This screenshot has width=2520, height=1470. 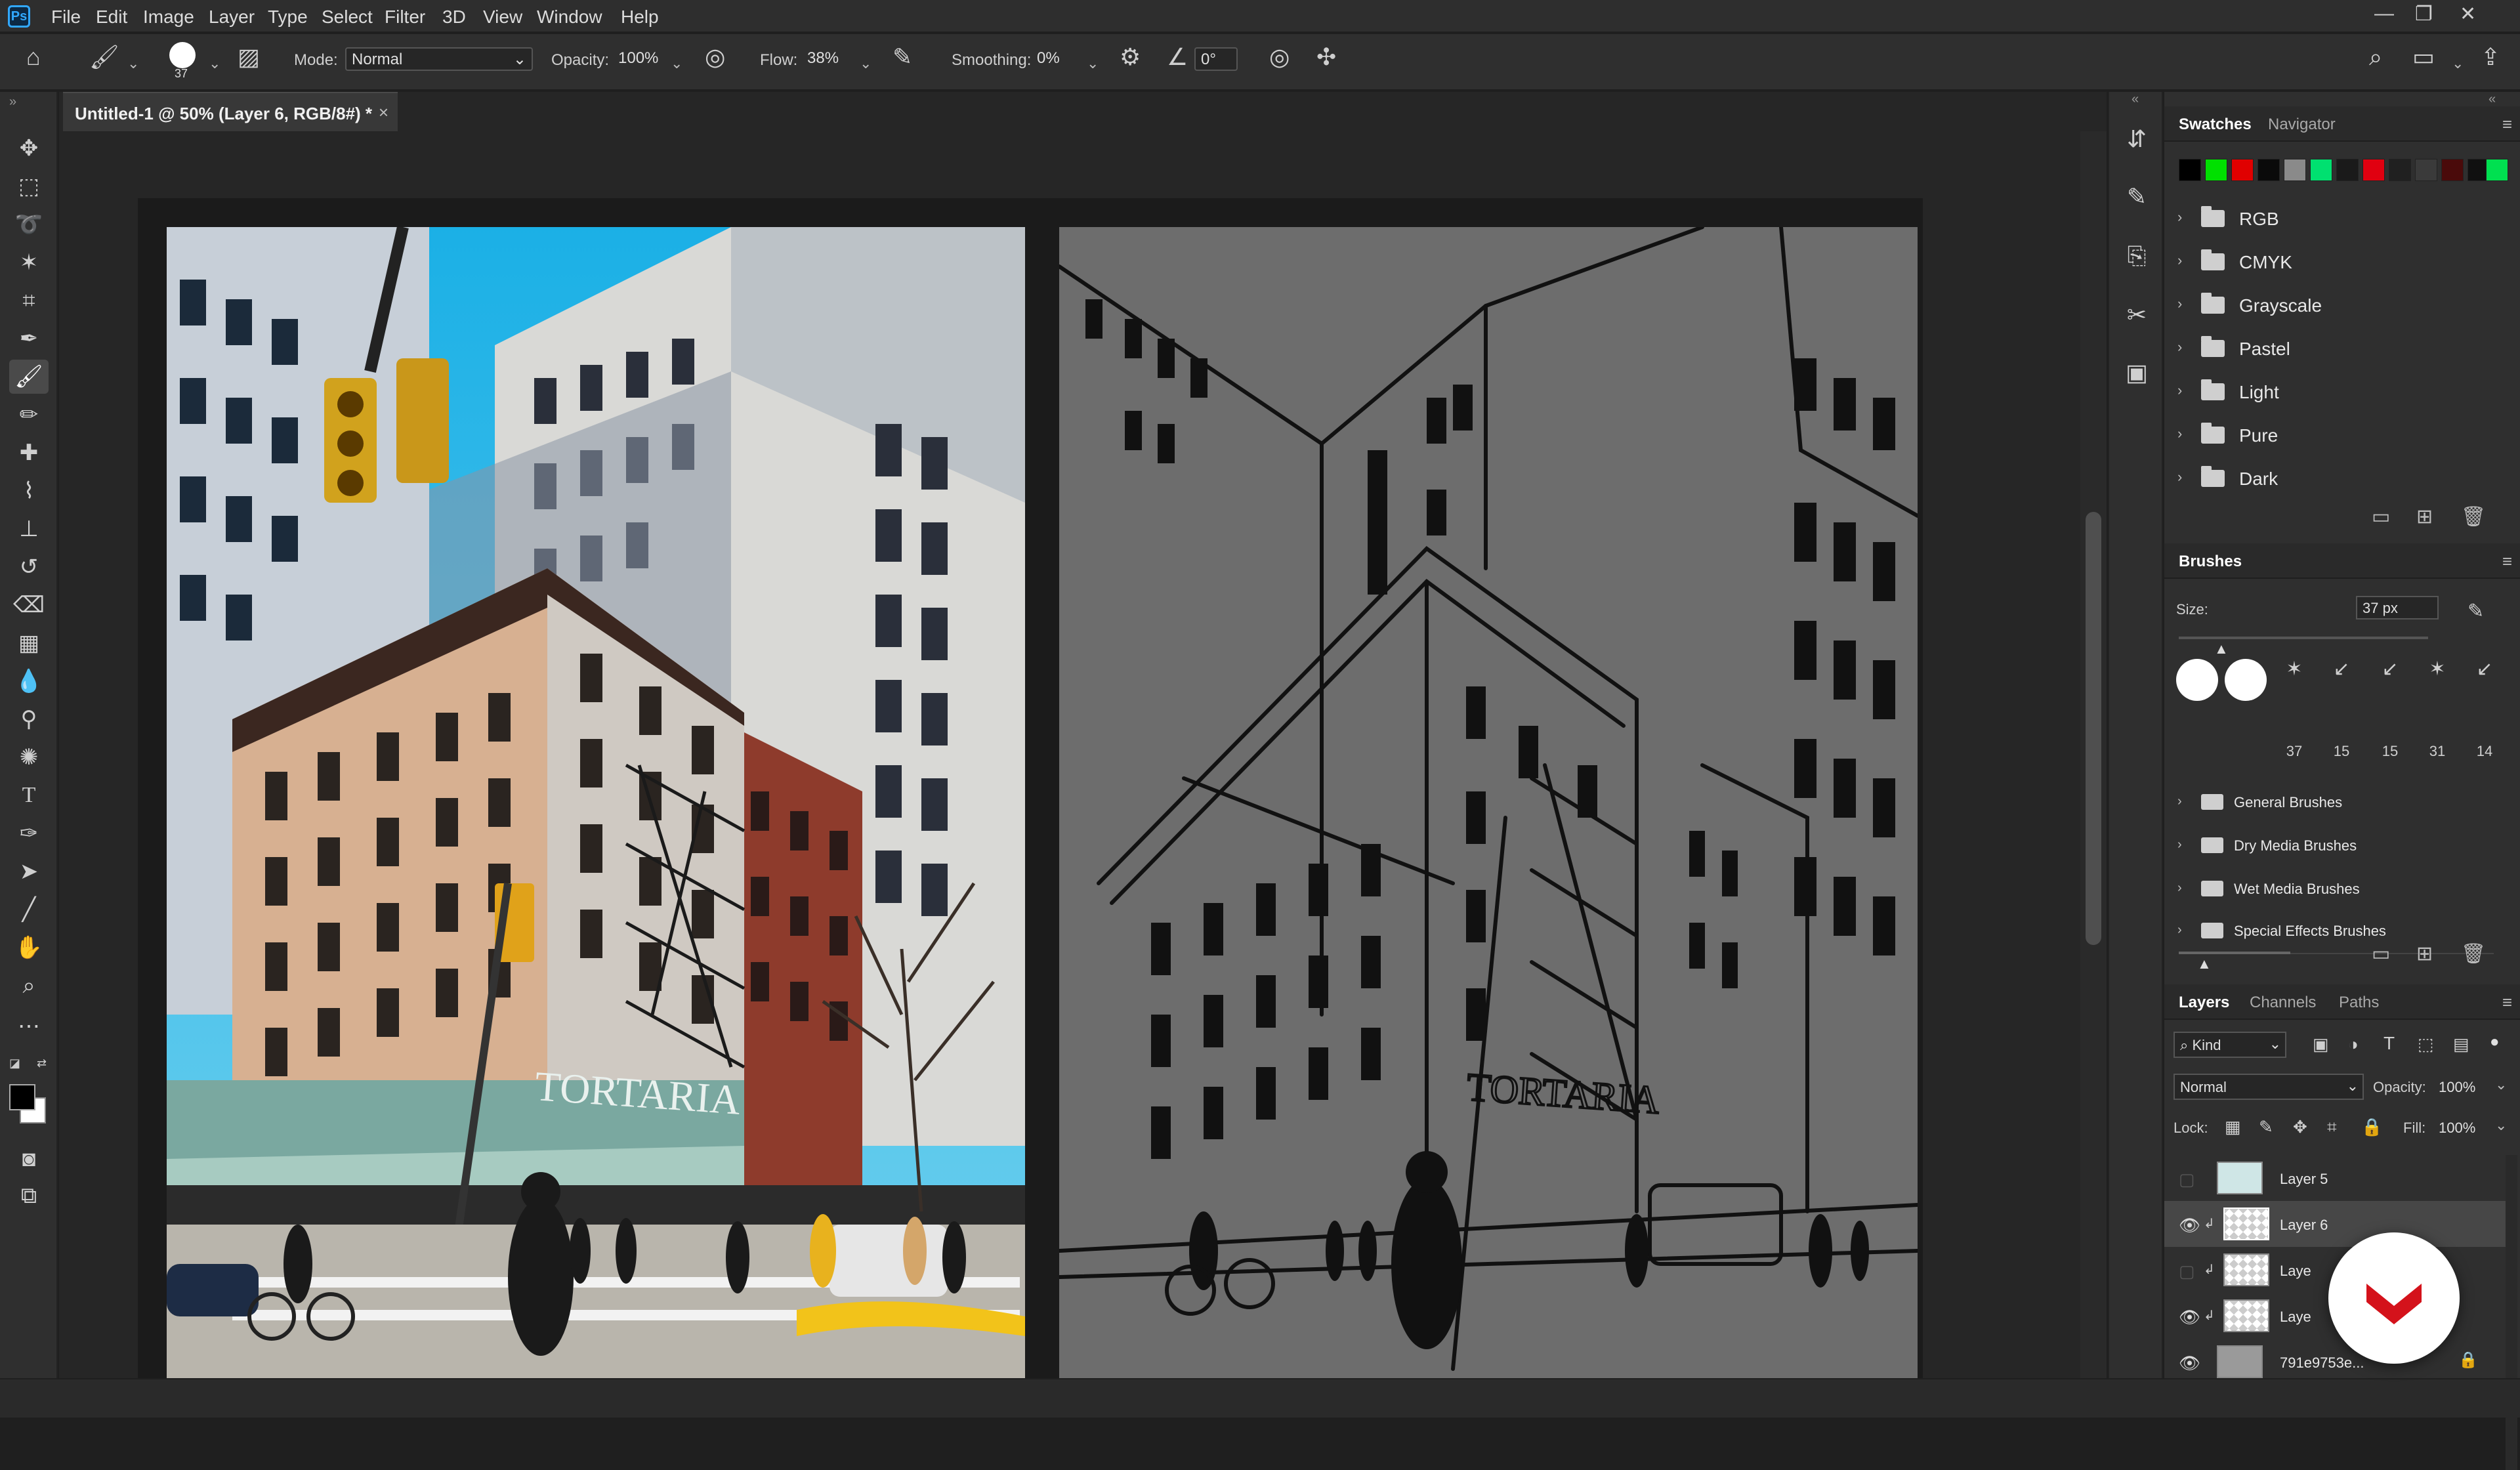 What do you see at coordinates (1130, 57) in the screenshot?
I see `gear-icon: ⚙` at bounding box center [1130, 57].